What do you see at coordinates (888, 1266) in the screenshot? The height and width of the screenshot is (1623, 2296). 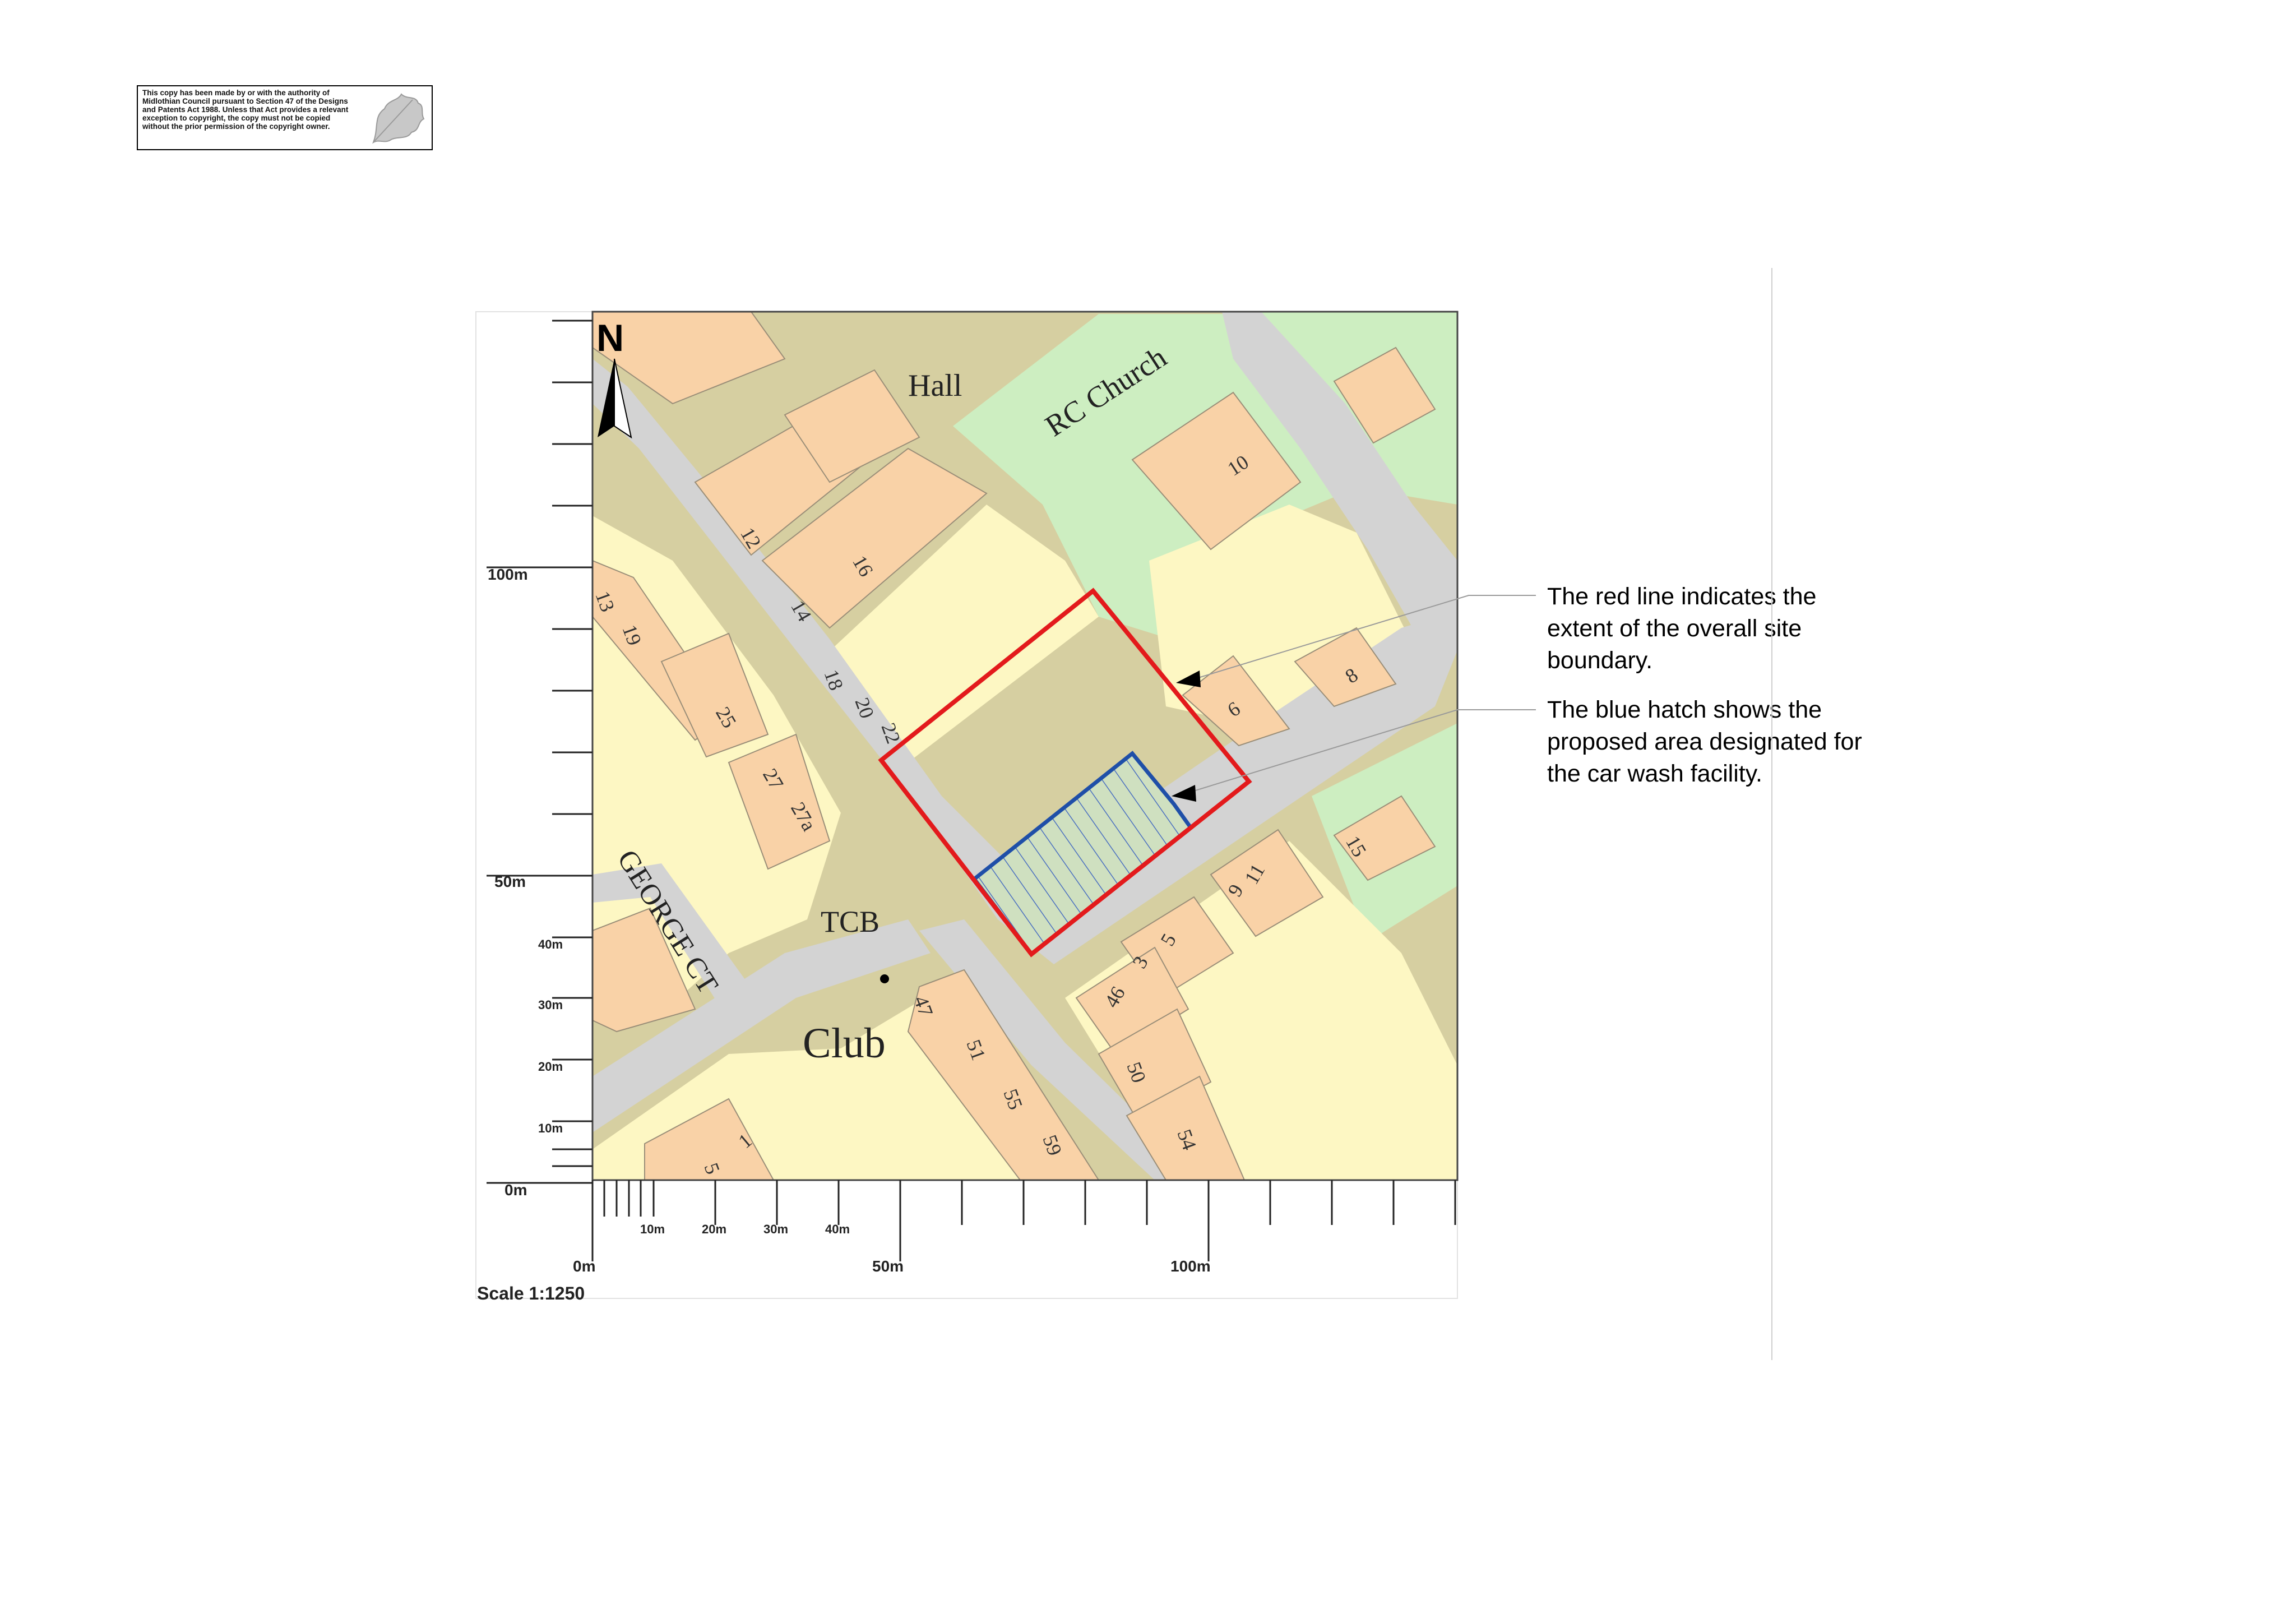 I see `bottom-scale-label-50m: 50m` at bounding box center [888, 1266].